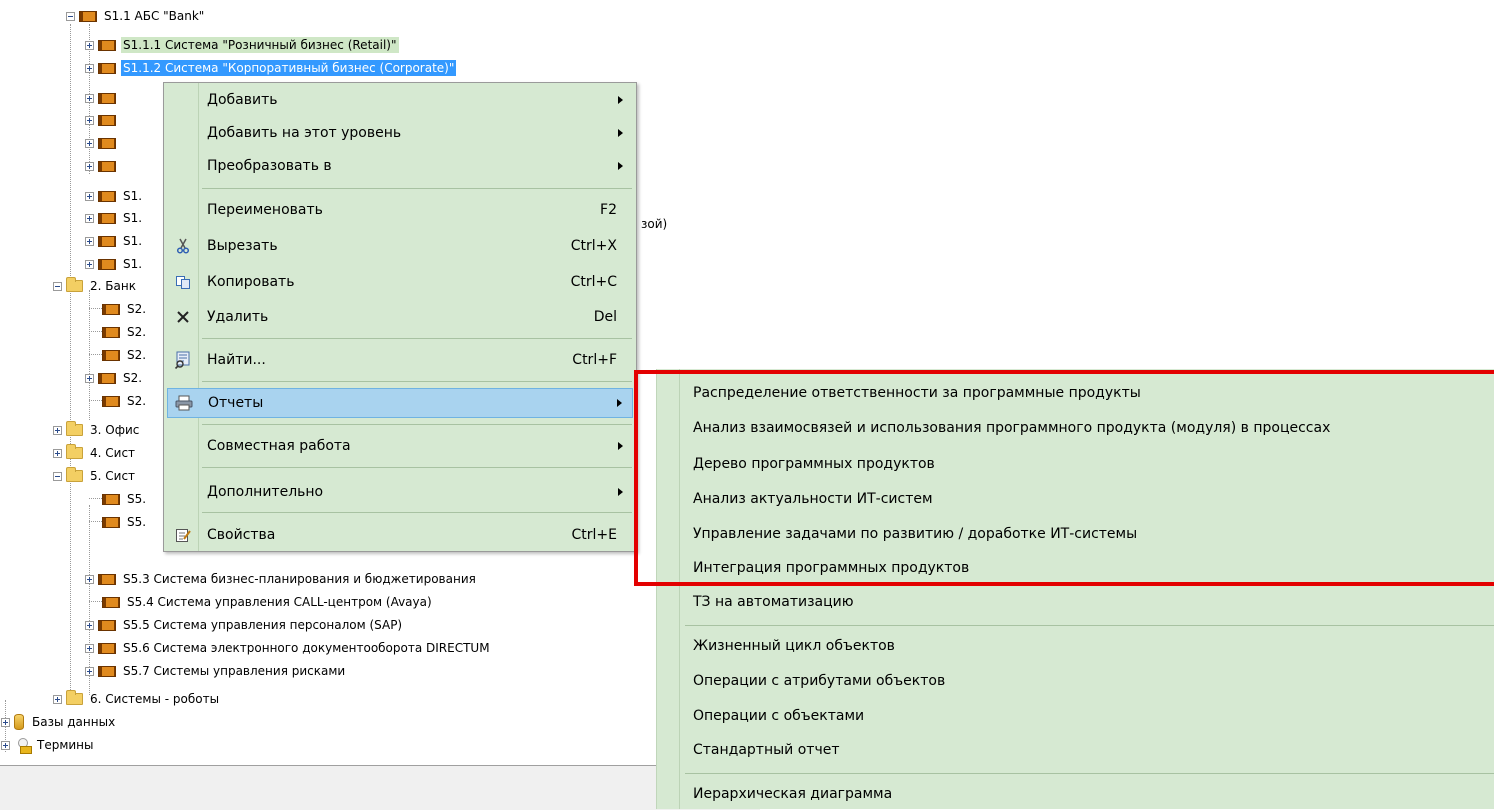 This screenshot has width=1494, height=810. I want to click on tree-node: S5.5 Система управления персоналом (SAP), so click(244, 625).